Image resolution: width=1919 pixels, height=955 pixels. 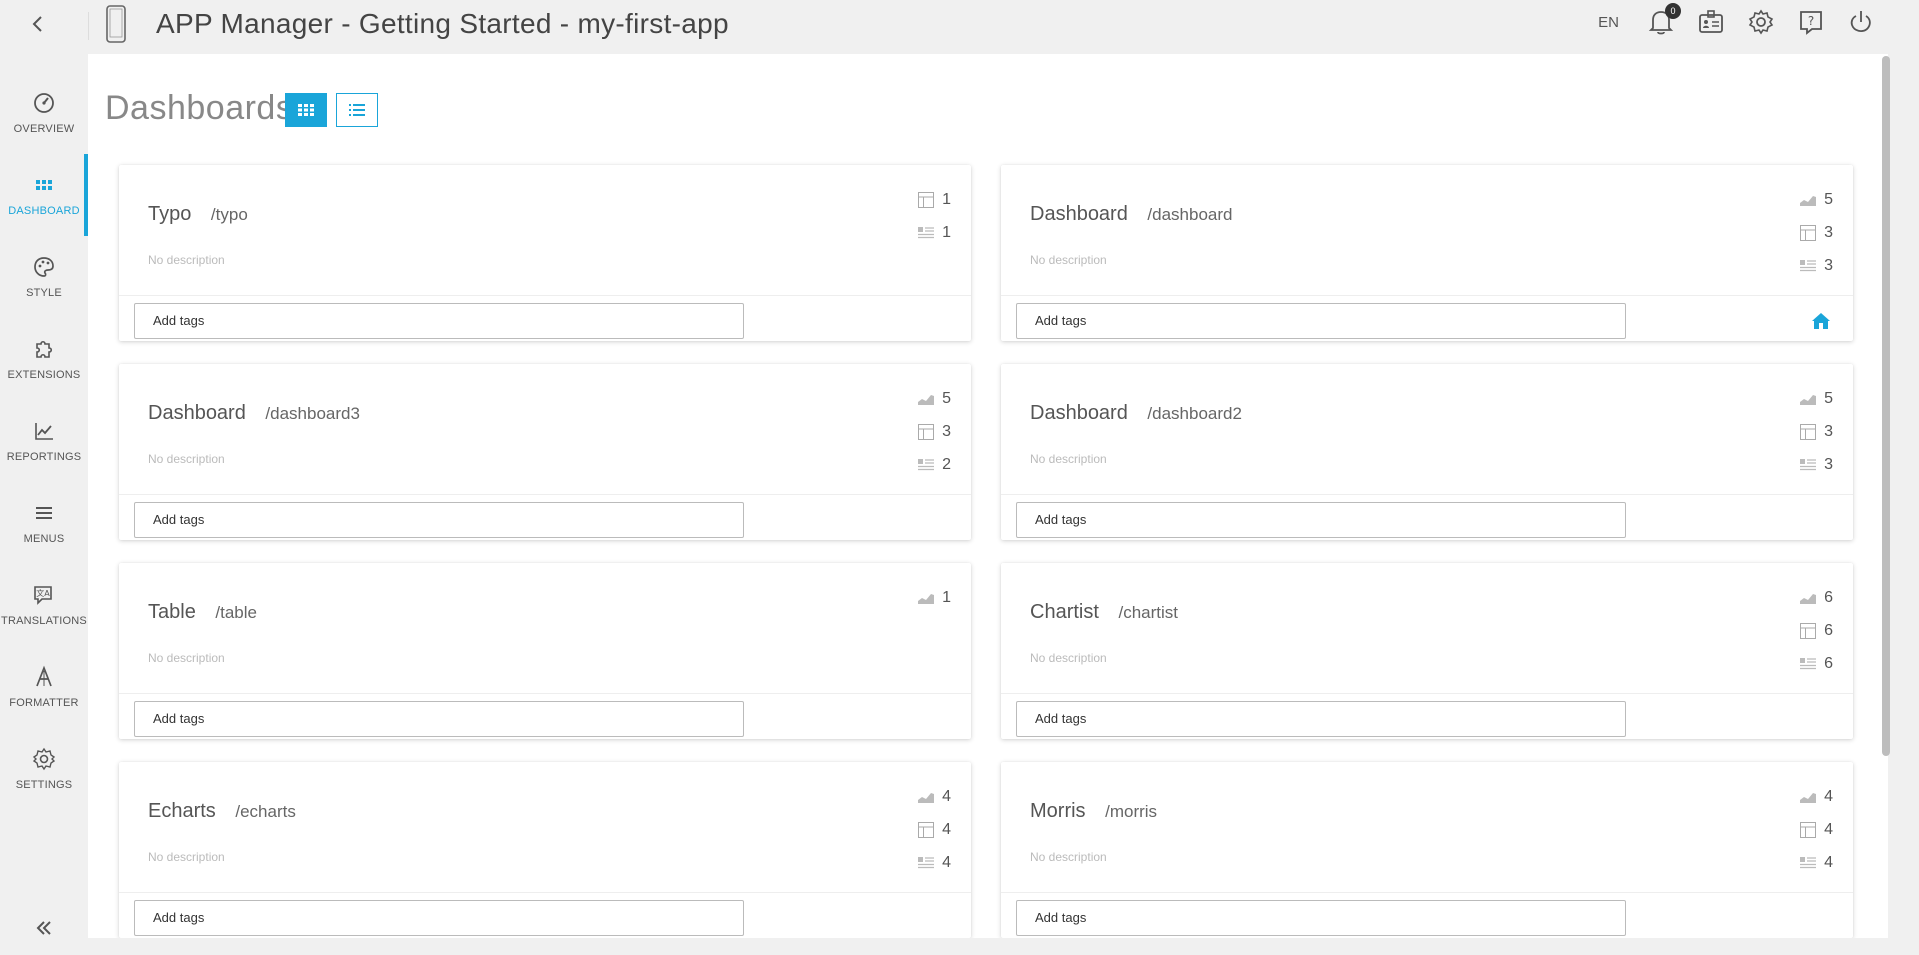 I want to click on sidebar-item-label: DASHBOARD, so click(x=44, y=211).